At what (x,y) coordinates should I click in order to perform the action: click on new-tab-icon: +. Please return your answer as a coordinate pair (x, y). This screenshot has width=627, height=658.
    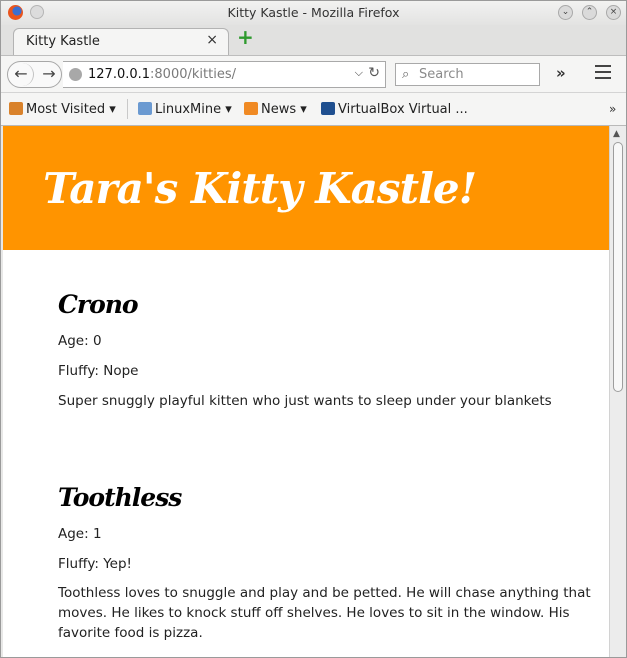
    Looking at the image, I should click on (245, 37).